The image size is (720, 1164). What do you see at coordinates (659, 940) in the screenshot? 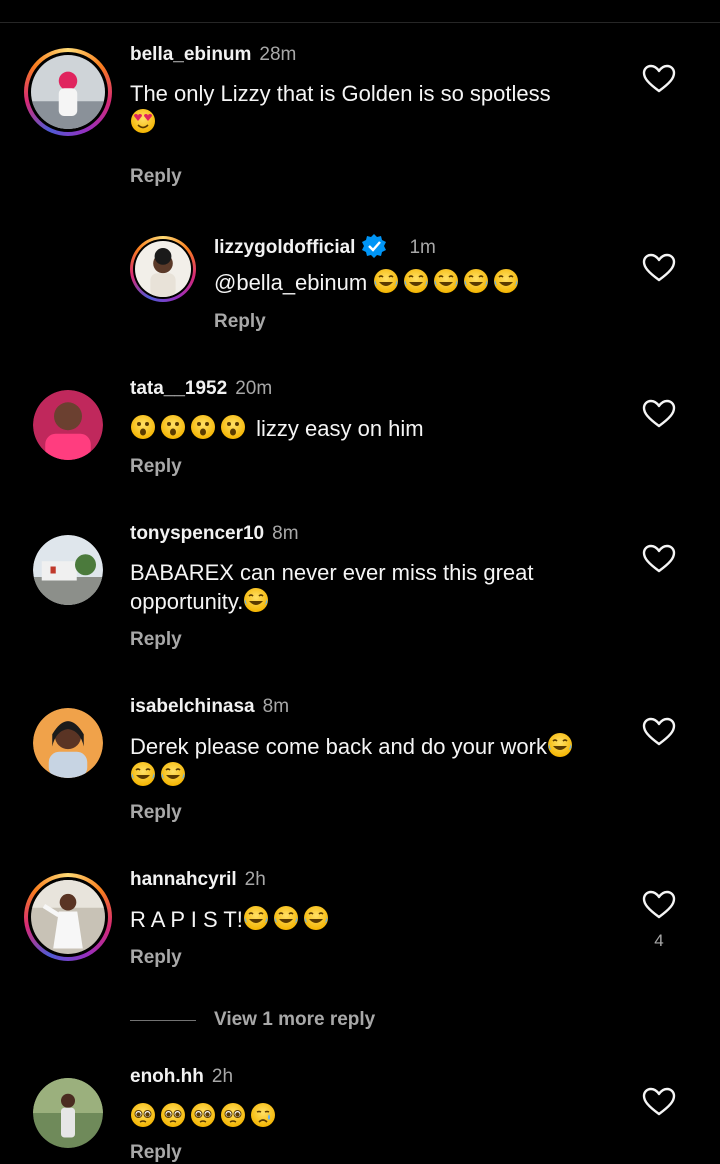
I see `like-count: 4` at bounding box center [659, 940].